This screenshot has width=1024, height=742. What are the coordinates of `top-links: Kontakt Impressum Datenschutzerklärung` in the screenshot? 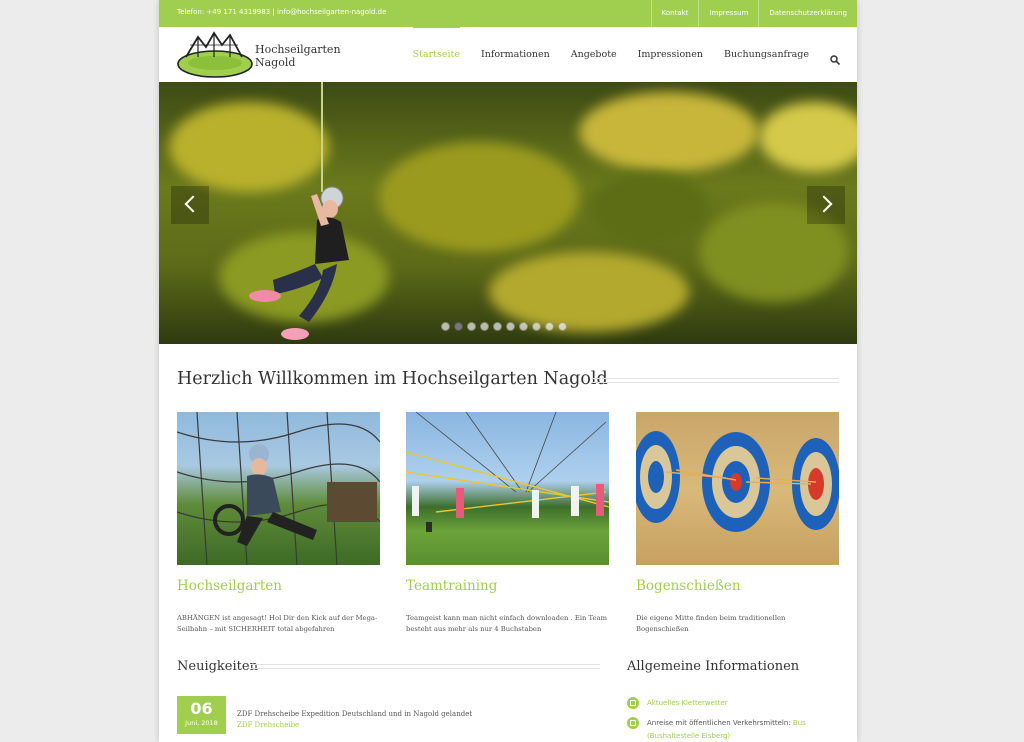 It's located at (753, 13).